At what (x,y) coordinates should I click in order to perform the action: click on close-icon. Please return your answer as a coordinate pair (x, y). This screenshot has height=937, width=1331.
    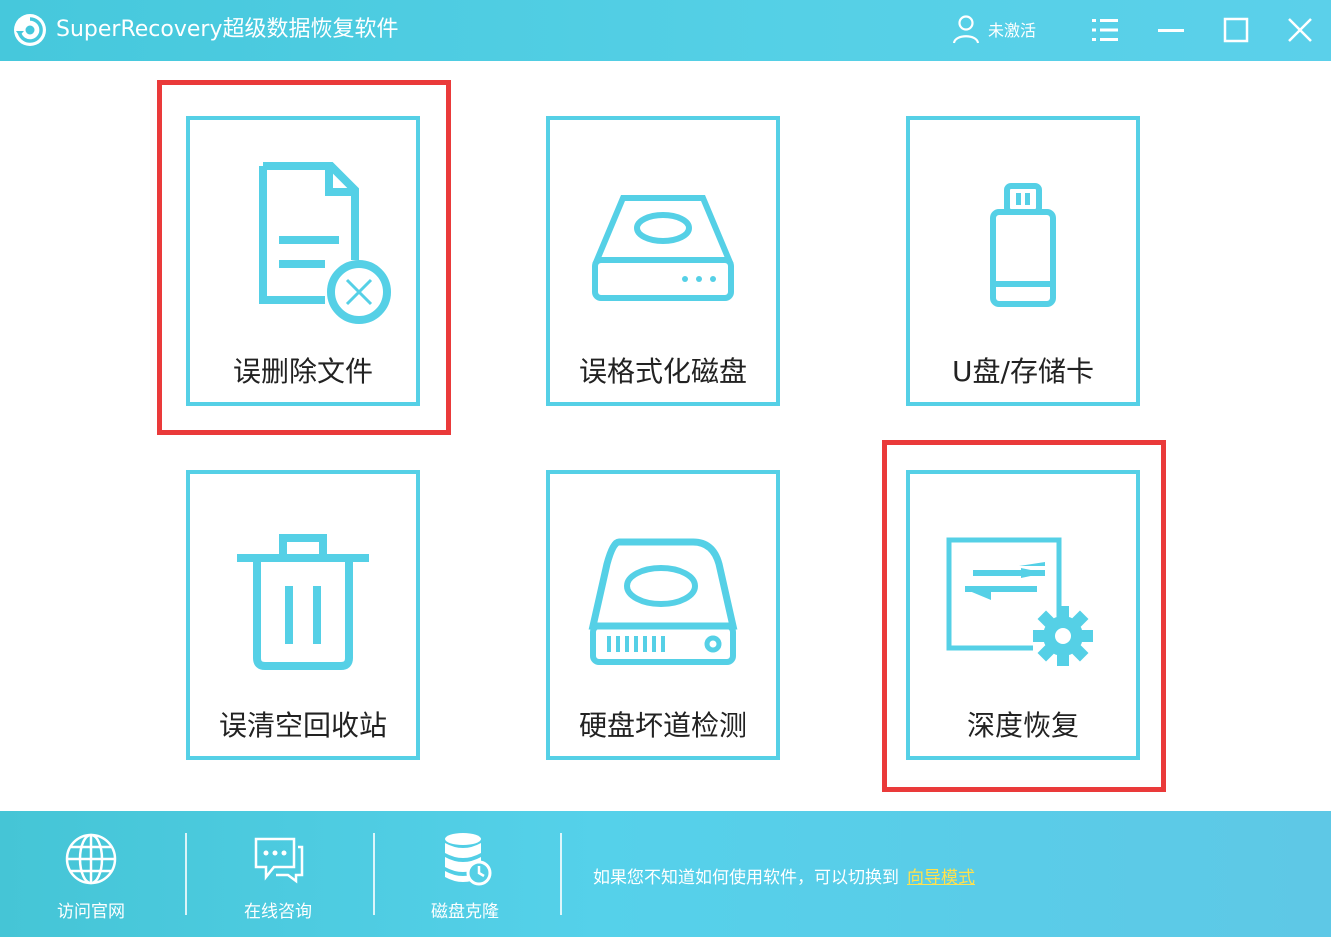
    Looking at the image, I should click on (1300, 30).